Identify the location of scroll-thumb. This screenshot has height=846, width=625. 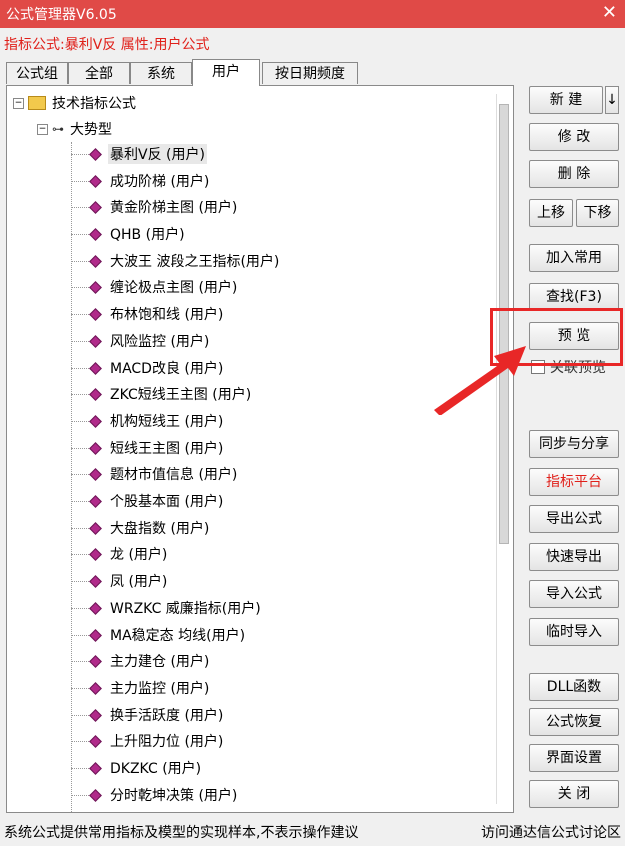
(504, 324).